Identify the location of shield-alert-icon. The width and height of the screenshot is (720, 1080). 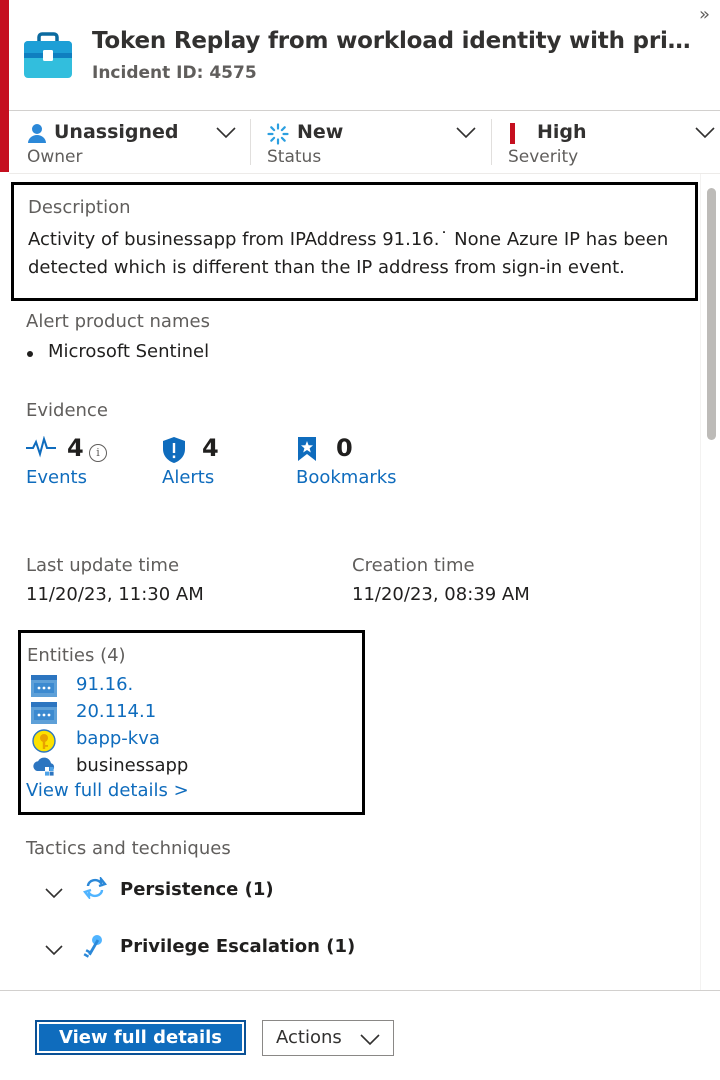
(174, 450).